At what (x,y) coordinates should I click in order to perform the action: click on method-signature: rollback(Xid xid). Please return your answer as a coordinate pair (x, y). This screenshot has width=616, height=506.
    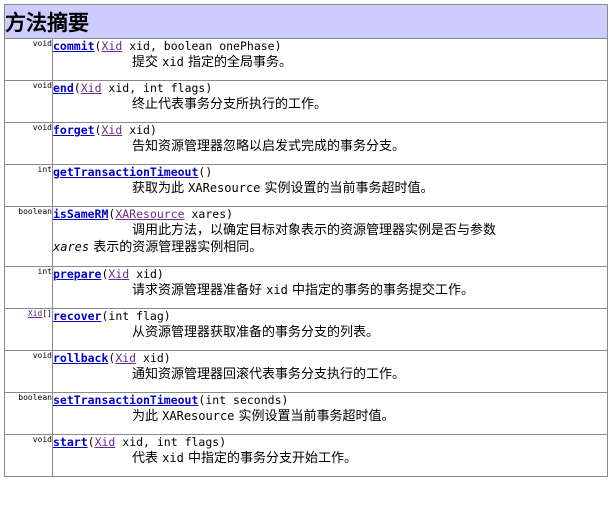
    Looking at the image, I should click on (330, 358).